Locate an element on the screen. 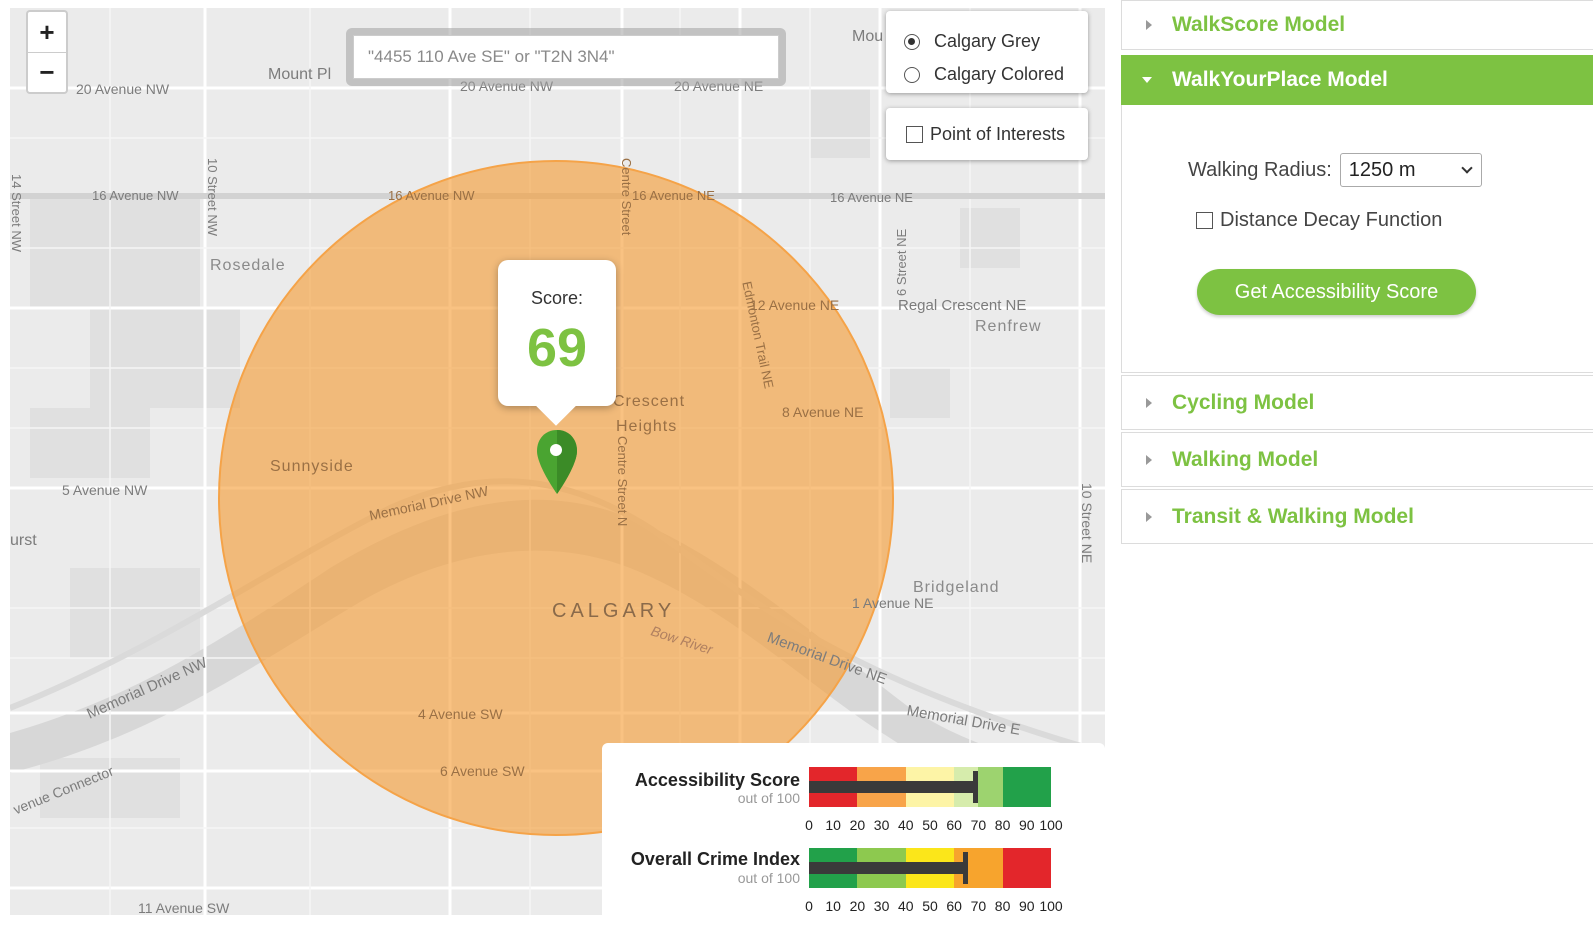 This screenshot has height=930, width=1593. address-search is located at coordinates (566, 57).